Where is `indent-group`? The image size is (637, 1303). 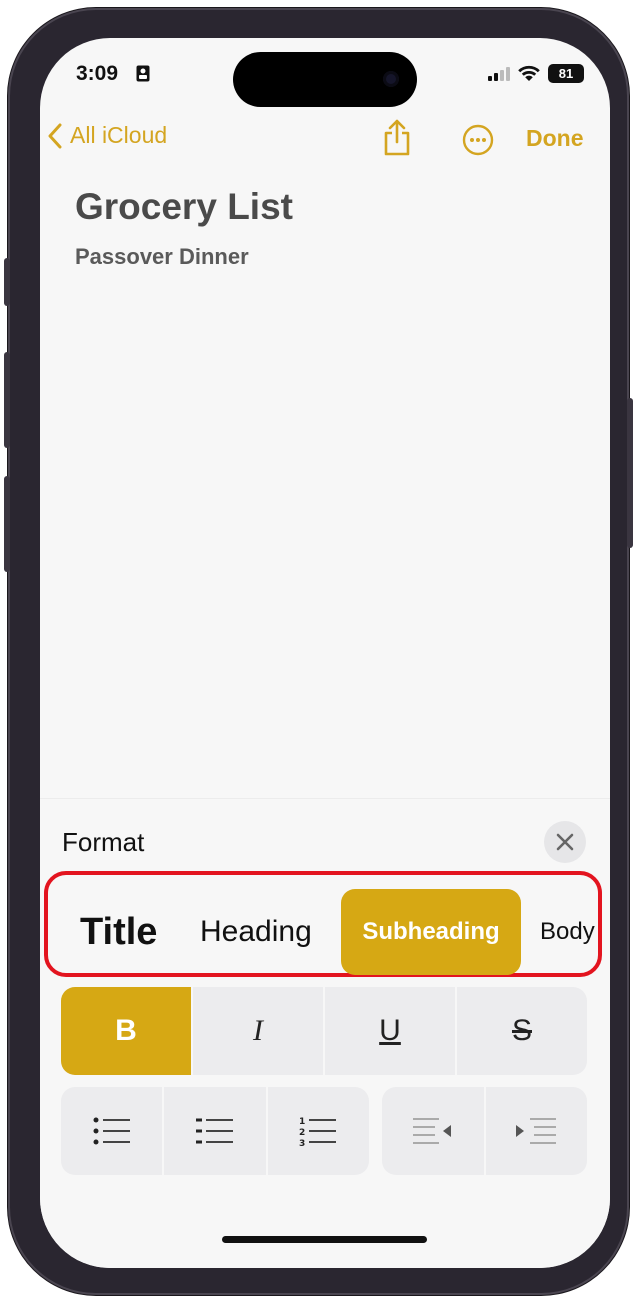
indent-group is located at coordinates (484, 1131).